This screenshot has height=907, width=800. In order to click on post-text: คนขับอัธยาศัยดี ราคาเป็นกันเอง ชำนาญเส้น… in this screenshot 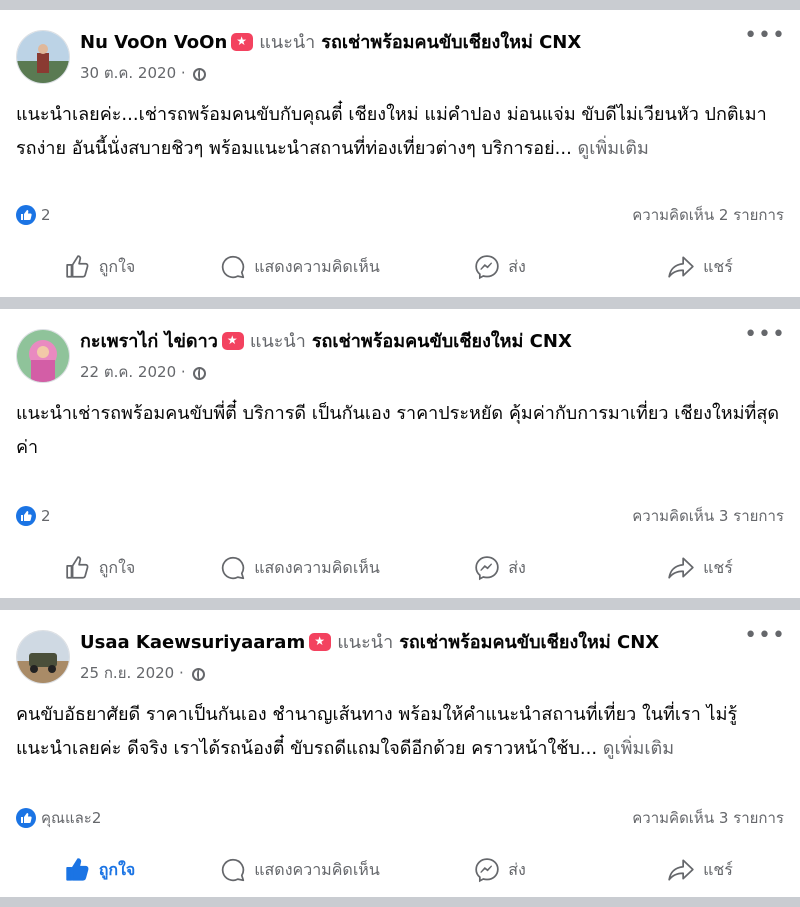, I will do `click(400, 732)`.